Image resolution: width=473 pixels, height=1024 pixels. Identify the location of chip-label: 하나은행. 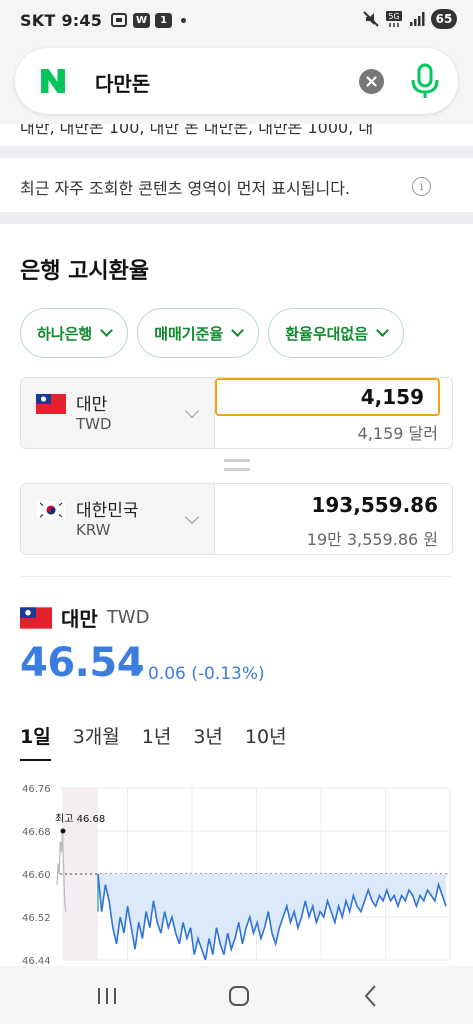
(65, 333).